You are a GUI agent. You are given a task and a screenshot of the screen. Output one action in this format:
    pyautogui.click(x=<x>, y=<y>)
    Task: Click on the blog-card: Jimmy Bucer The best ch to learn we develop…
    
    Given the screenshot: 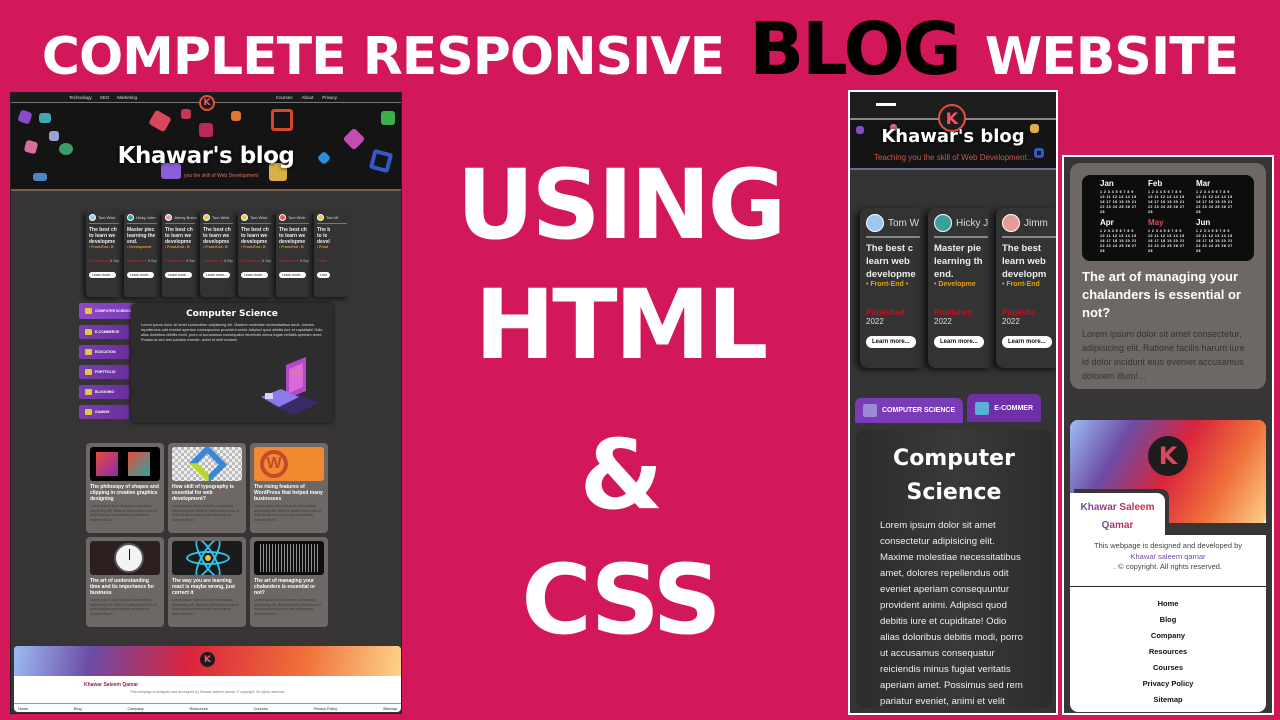 What is the action you would take?
    pyautogui.click(x=180, y=254)
    